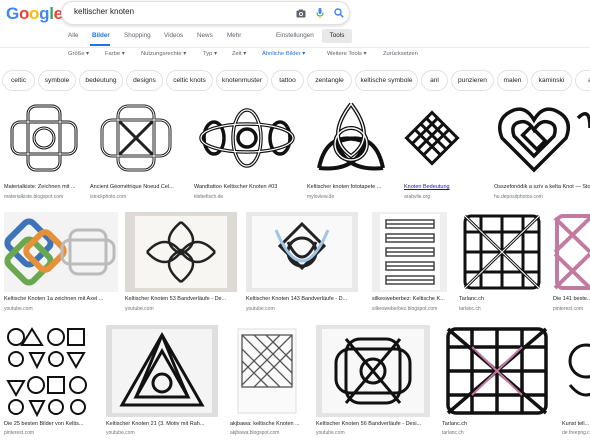  I want to click on image-source: pinterest.com, so click(568, 309).